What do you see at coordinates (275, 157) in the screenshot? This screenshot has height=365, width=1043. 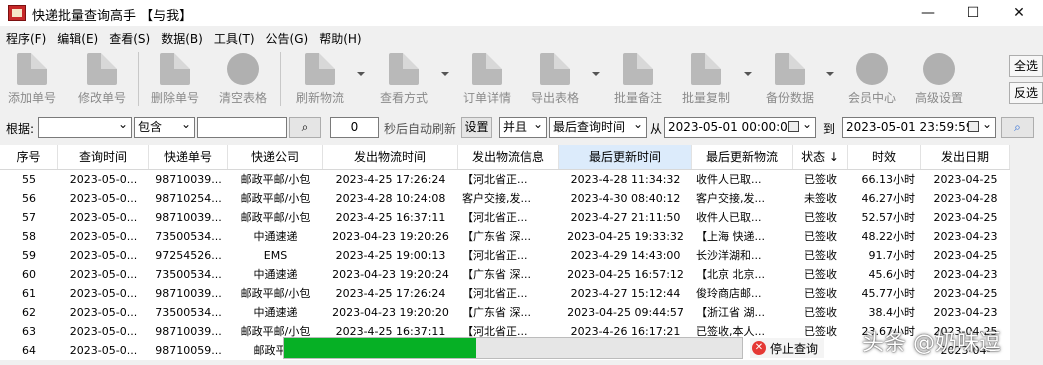 I see `column-header: 快递公司` at bounding box center [275, 157].